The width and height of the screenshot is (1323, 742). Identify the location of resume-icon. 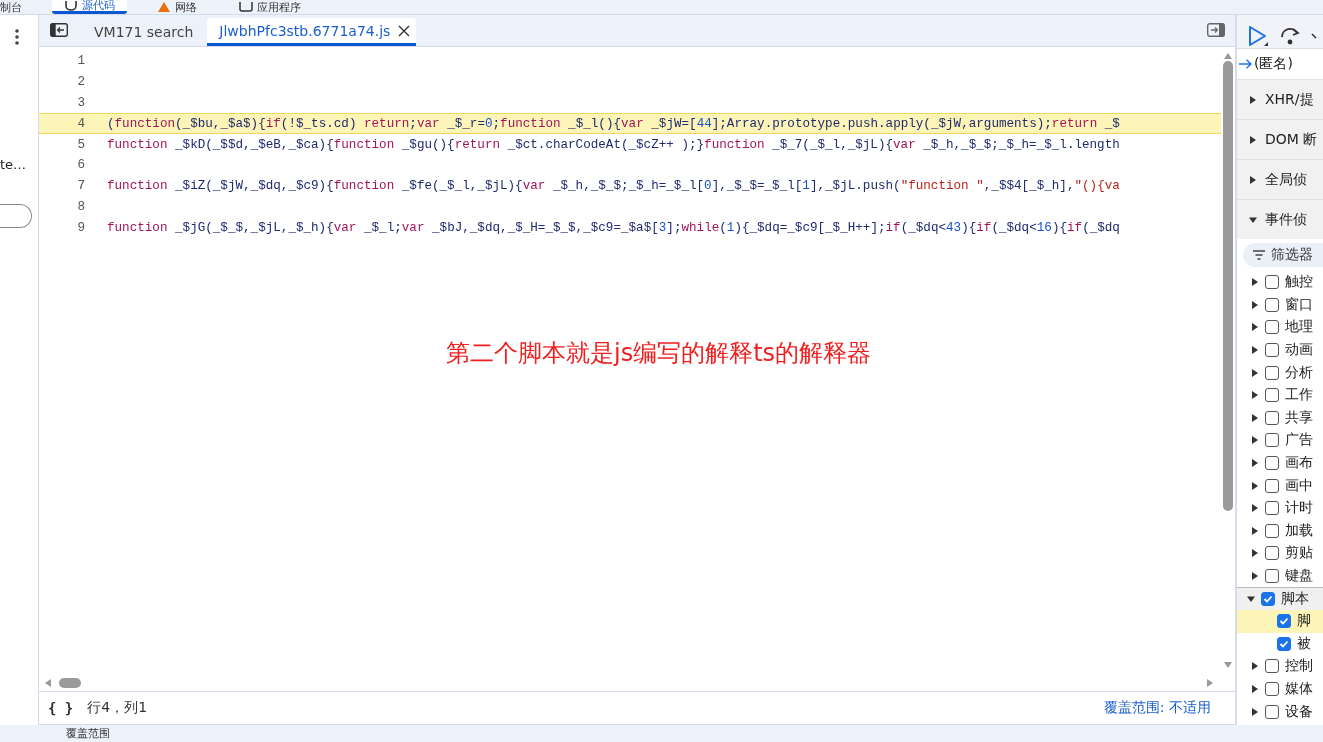
(1258, 35).